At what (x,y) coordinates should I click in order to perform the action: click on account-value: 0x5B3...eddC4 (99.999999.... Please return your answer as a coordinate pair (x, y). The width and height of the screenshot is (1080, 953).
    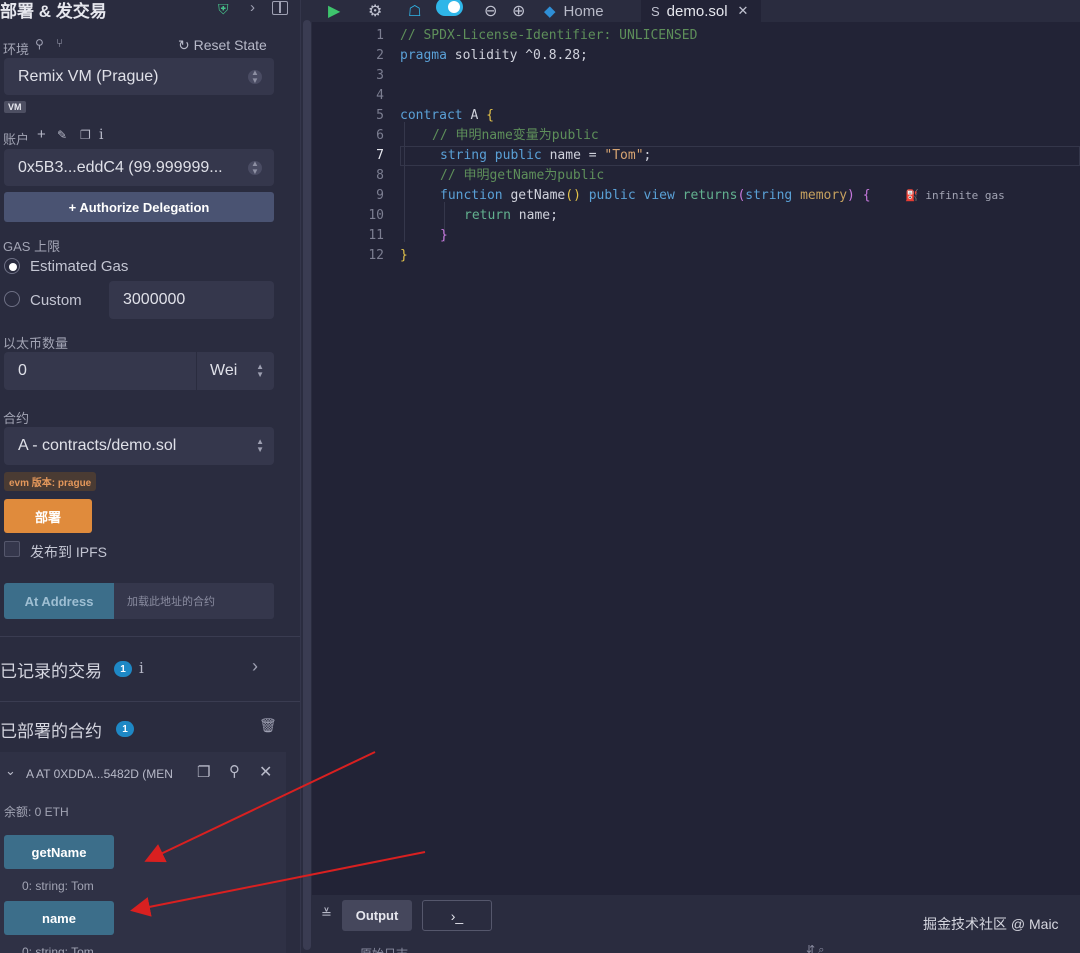
    Looking at the image, I should click on (120, 167).